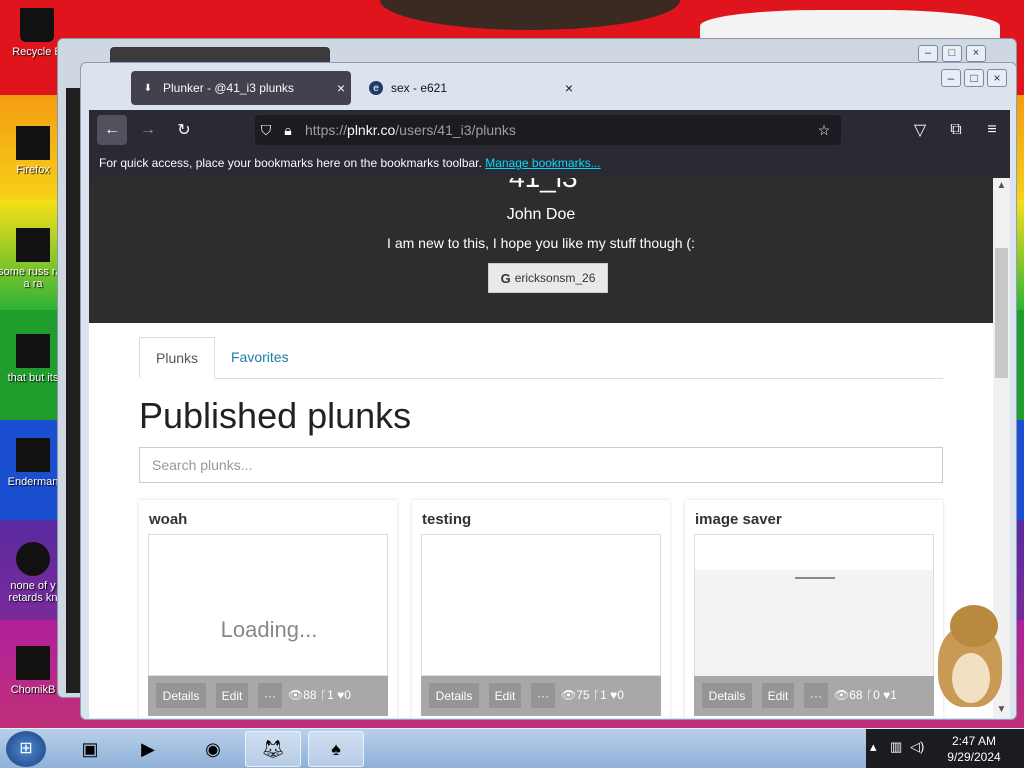 The width and height of the screenshot is (1024, 768). Describe the element at coordinates (1001, 185) in the screenshot. I see `scroll-up-icon: ▲` at that location.